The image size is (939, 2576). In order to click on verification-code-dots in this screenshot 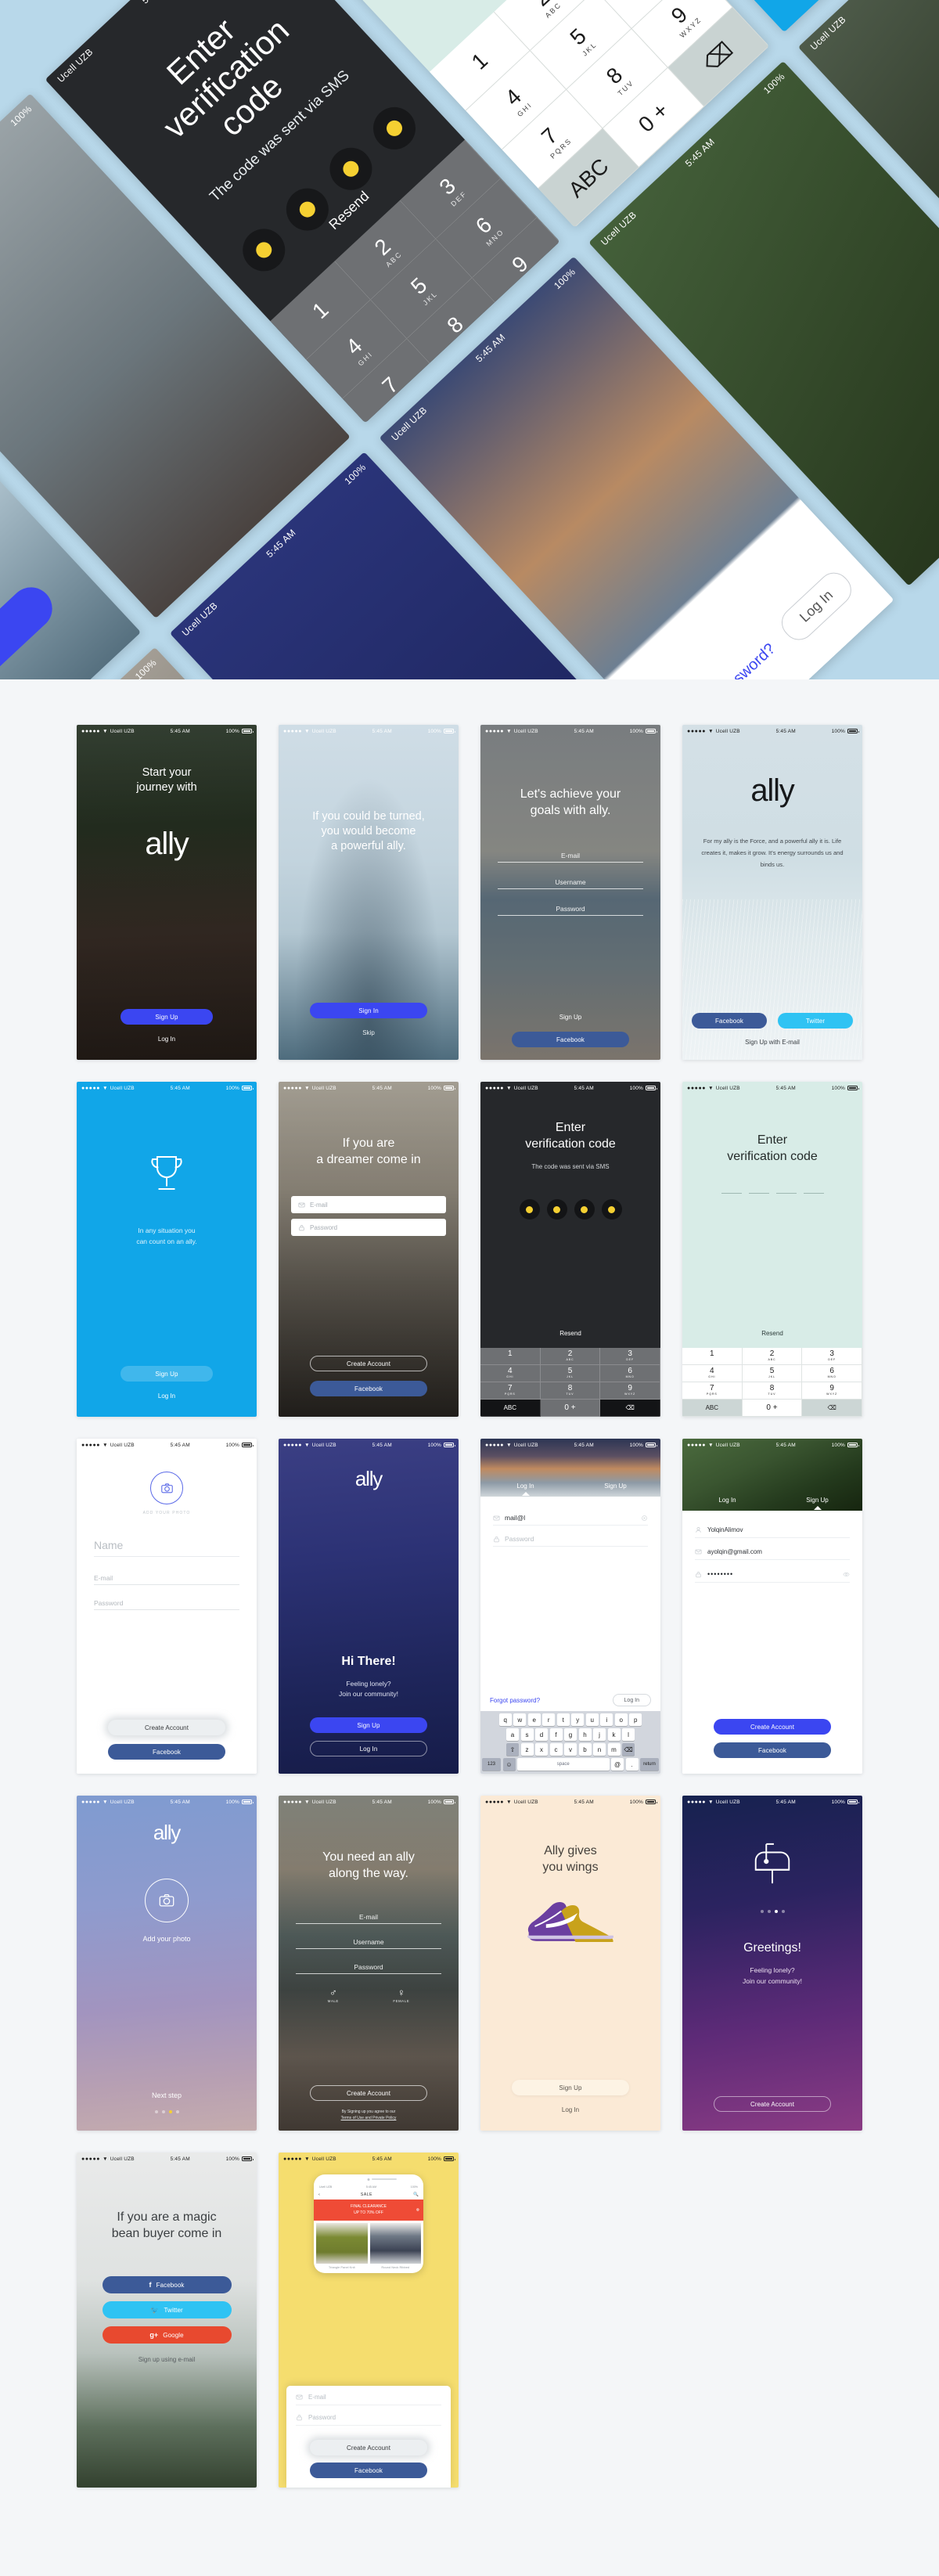, I will do `click(570, 1209)`.